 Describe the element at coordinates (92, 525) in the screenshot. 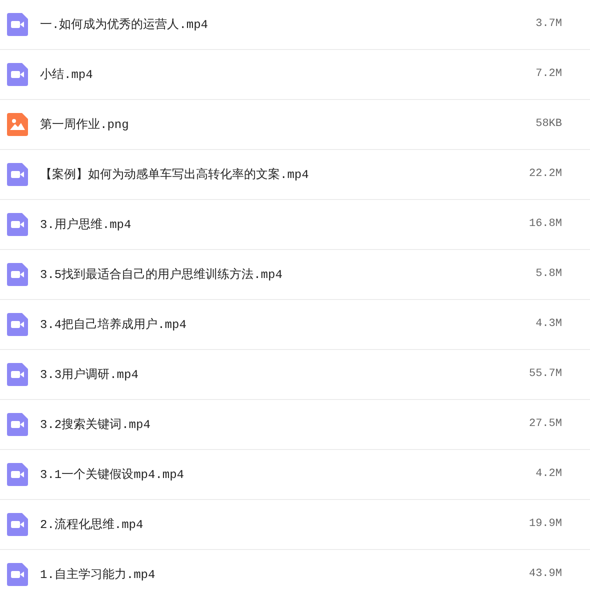

I see `file-name: 2.流程化思维.mp4` at that location.